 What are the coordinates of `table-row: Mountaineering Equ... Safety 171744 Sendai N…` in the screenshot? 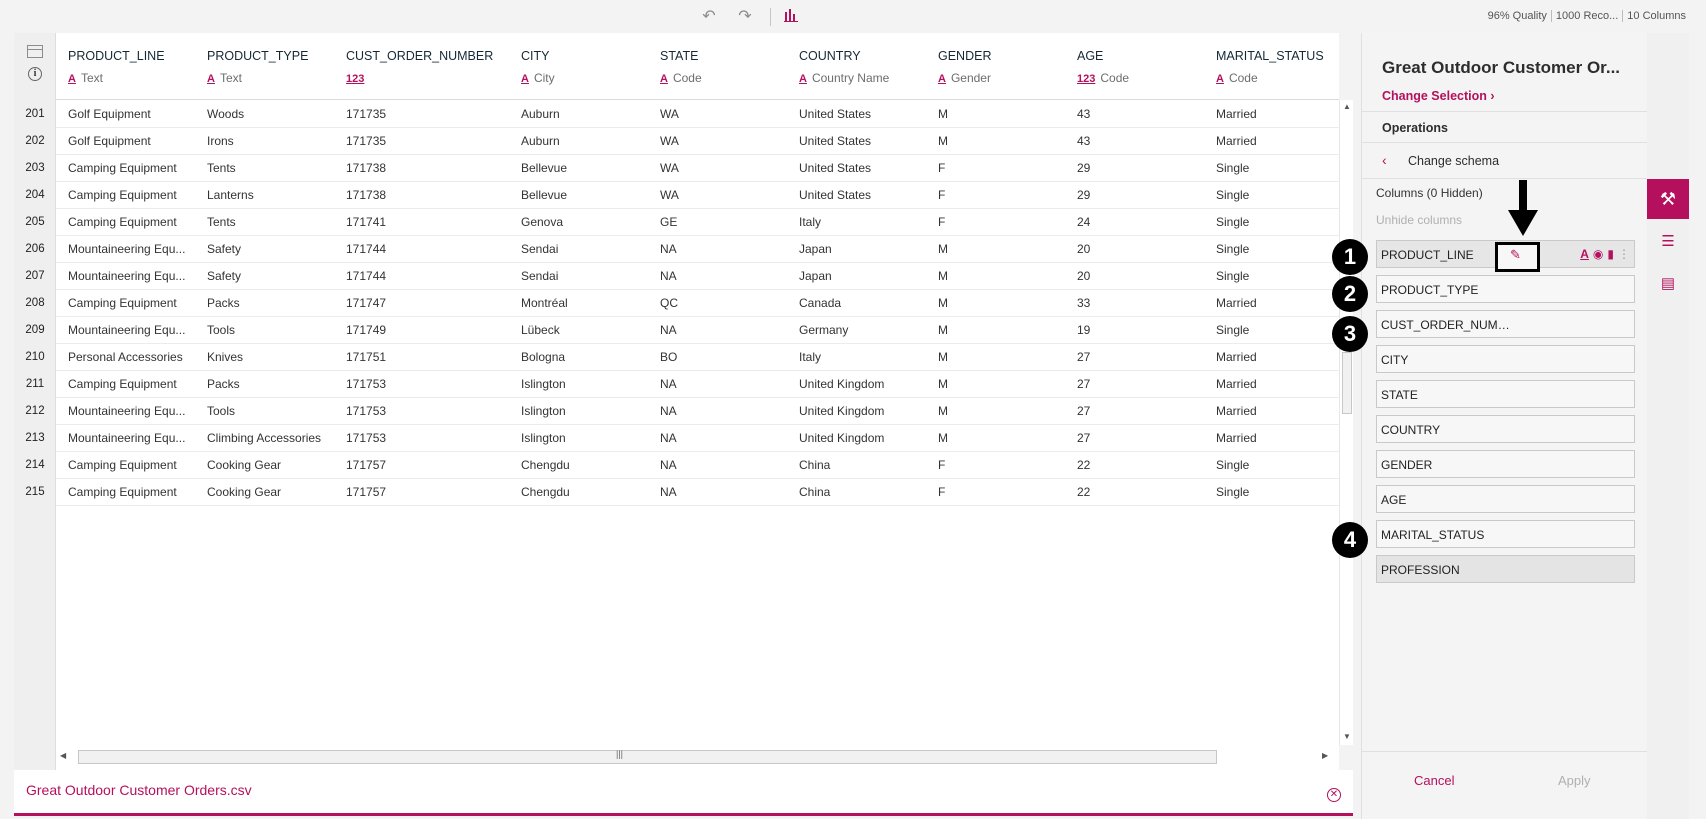 It's located at (697, 276).